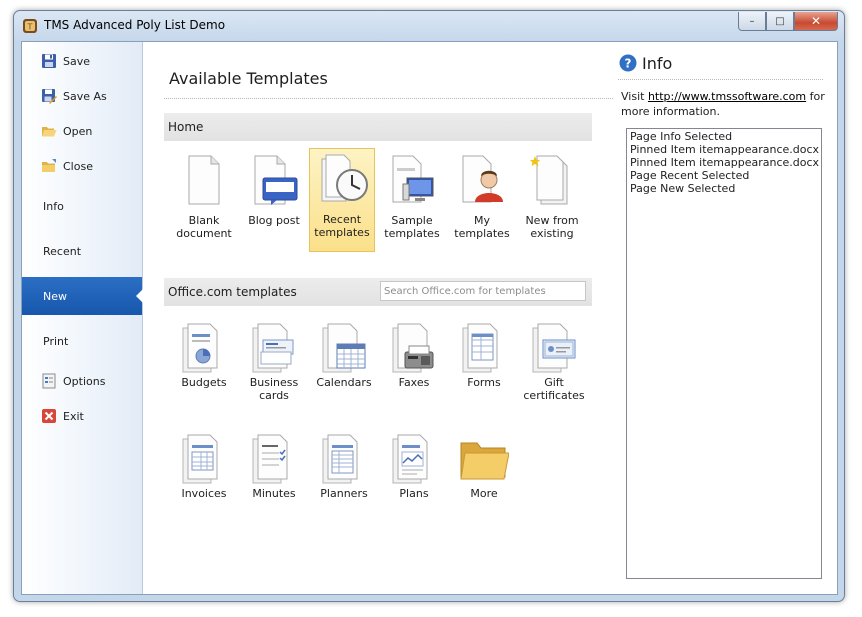 The width and height of the screenshot is (862, 617). I want to click on maximize-button: □, so click(780, 21).